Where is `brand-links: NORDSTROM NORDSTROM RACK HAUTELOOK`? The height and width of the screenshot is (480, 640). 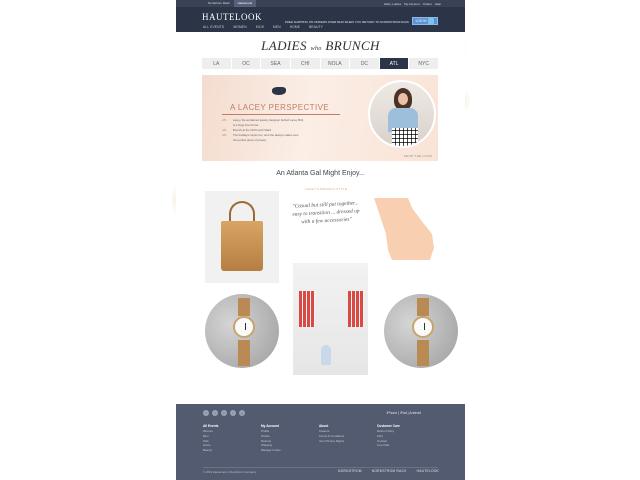
brand-links: NORDSTROM NORDSTROM RACK HAUTELOOK is located at coordinates (388, 471).